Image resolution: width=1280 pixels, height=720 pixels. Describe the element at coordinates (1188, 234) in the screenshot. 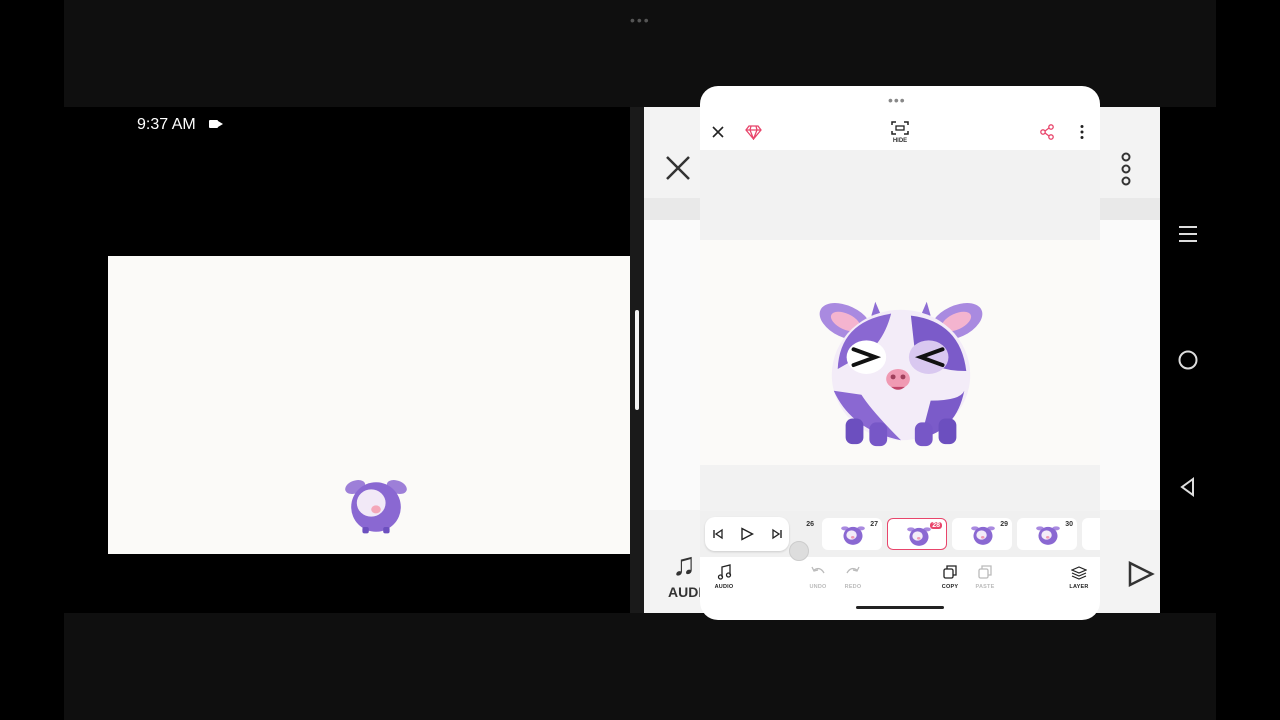

I see `recent-apps-icon` at that location.